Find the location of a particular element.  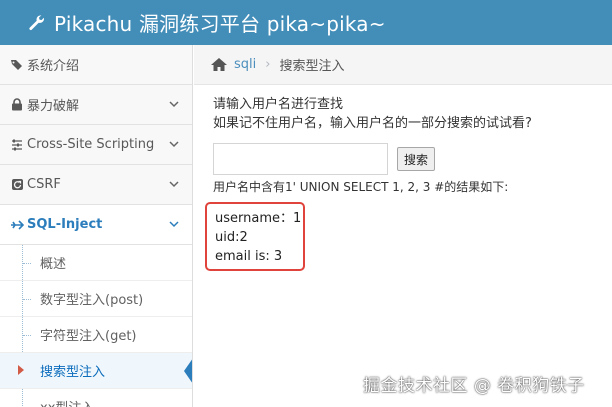

result-title: 用户名中含有1' UNION SELECT 1, 2, 3 #的结果如下: is located at coordinates (361, 187).